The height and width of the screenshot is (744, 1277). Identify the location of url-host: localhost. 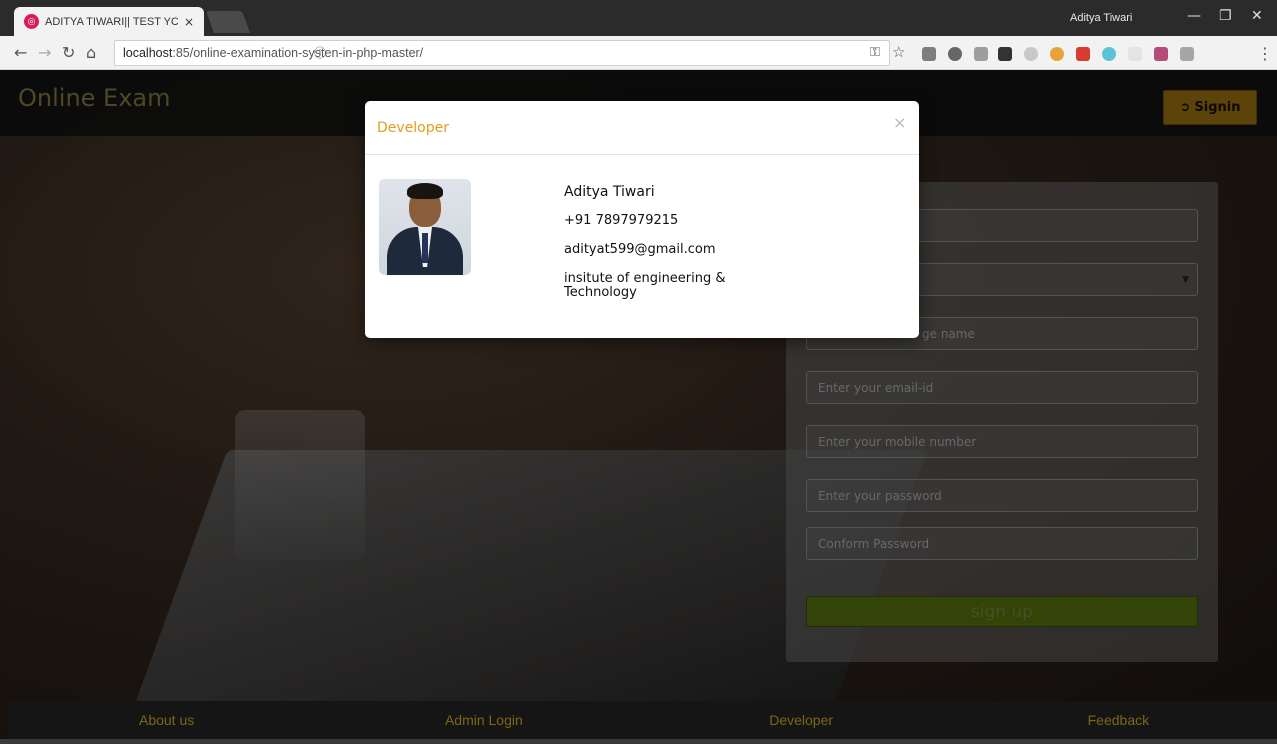
(148, 53).